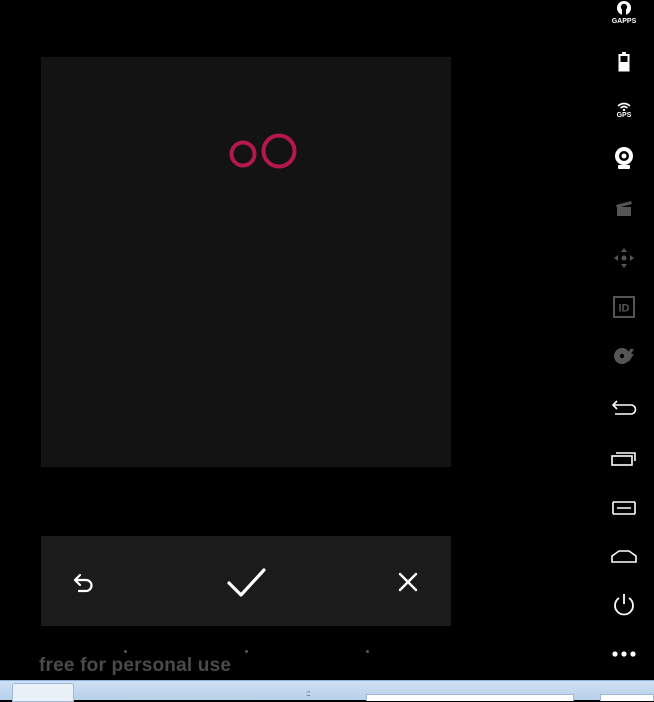  I want to click on power-icon, so click(624, 605).